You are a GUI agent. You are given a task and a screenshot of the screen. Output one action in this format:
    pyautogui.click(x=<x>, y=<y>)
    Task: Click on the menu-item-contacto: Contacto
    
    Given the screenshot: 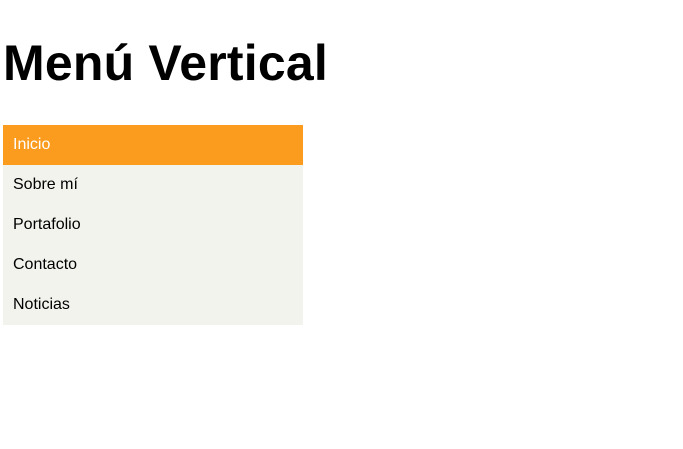 What is the action you would take?
    pyautogui.click(x=153, y=265)
    